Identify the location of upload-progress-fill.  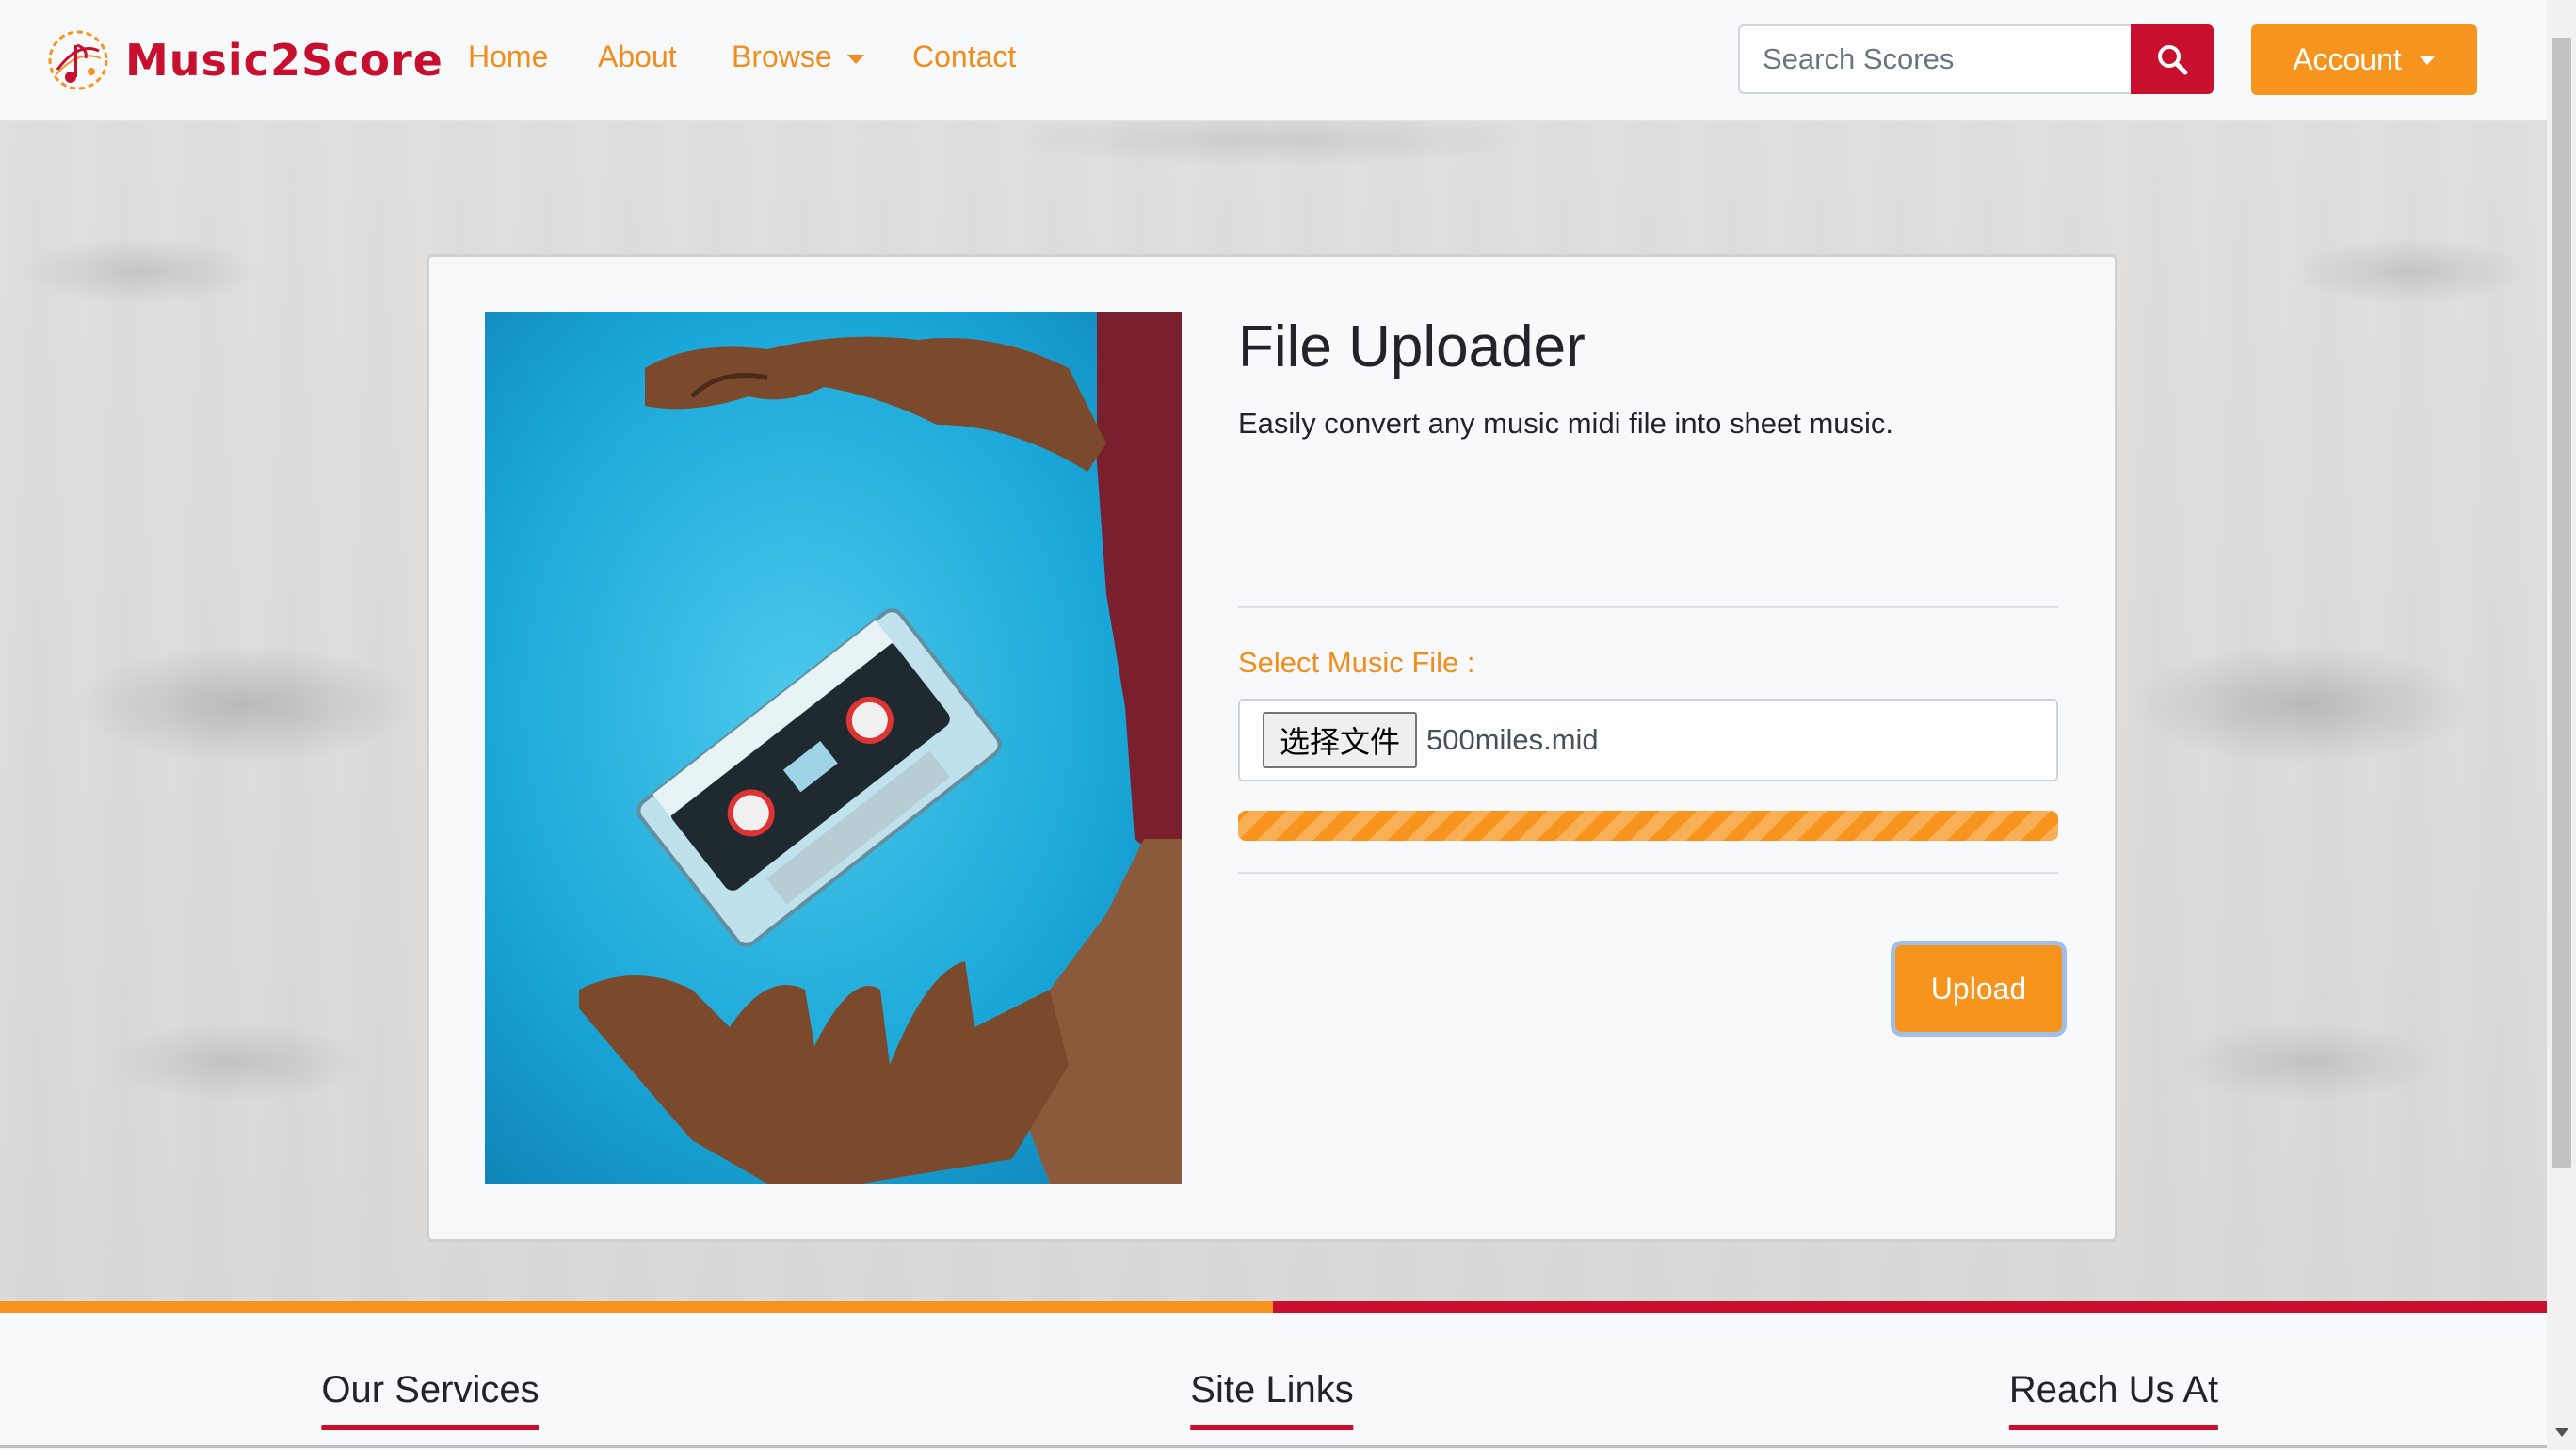
(1648, 826).